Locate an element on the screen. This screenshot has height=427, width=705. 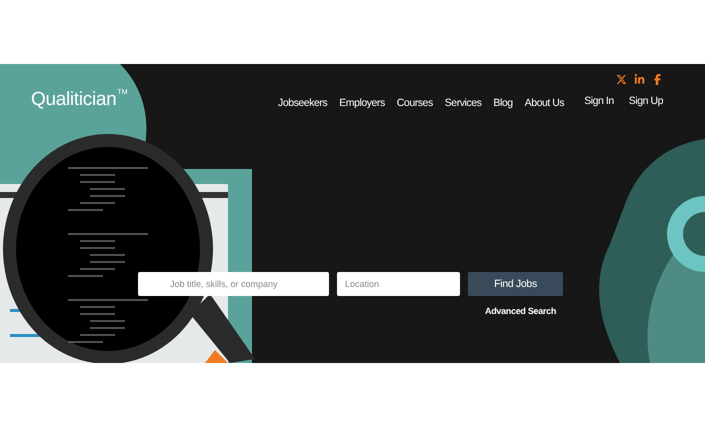
auth-link: Sign Up is located at coordinates (645, 101).